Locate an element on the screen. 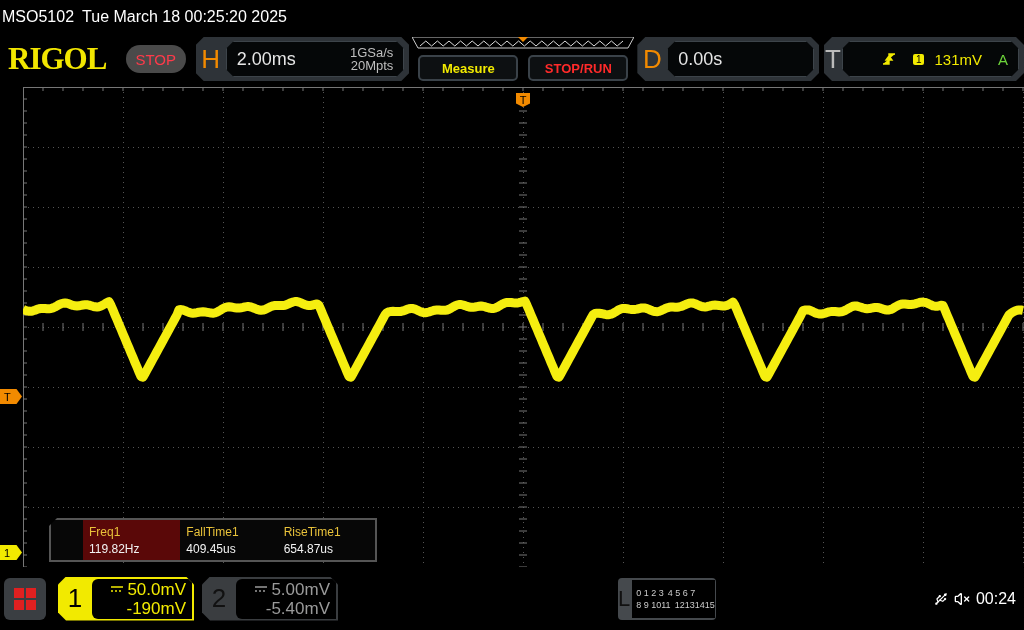 The width and height of the screenshot is (1024, 630). measurement-item: RiseTime1 654.87us is located at coordinates (326, 540).